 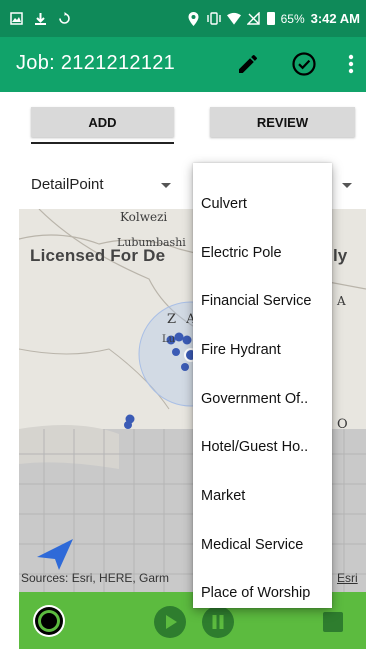 I want to click on category-select: DetailPoint, so click(x=67, y=184).